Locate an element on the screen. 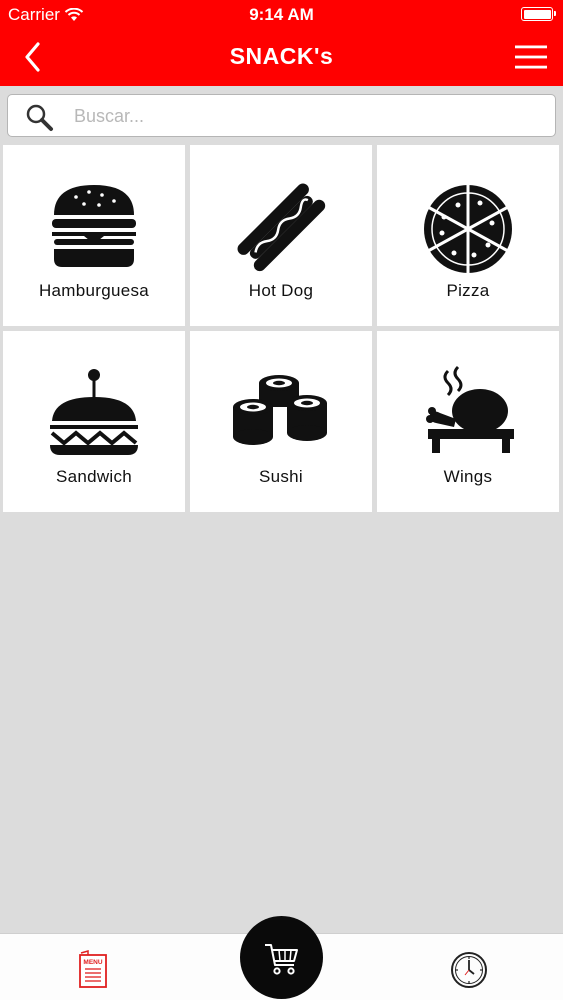  search-icon is located at coordinates (39, 117).